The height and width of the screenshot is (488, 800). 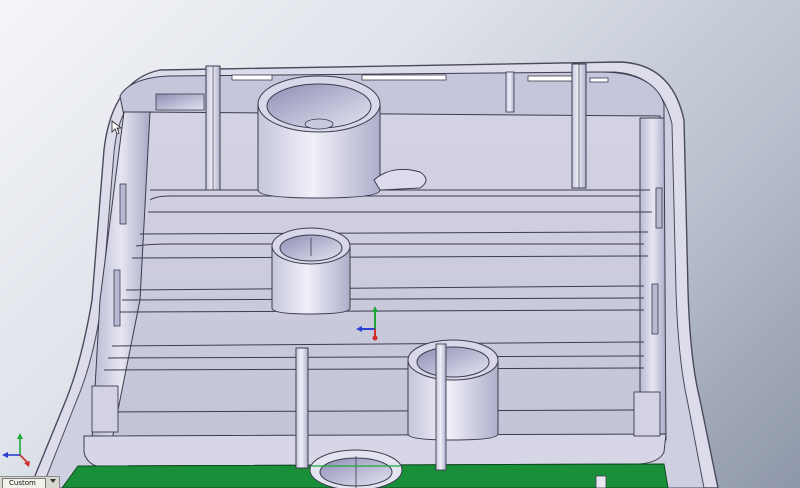 What do you see at coordinates (601, 481) in the screenshot?
I see `pcb-component` at bounding box center [601, 481].